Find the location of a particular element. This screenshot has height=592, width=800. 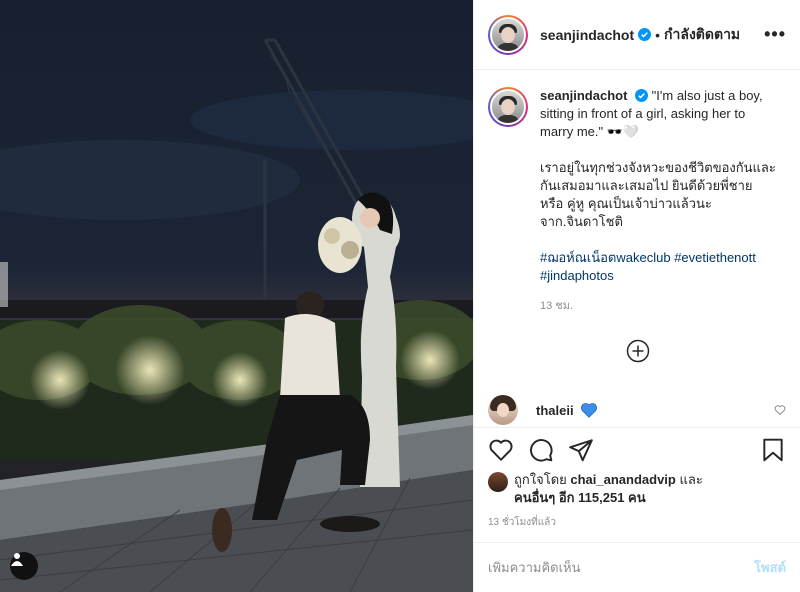

user-icon is located at coordinates (17, 559).